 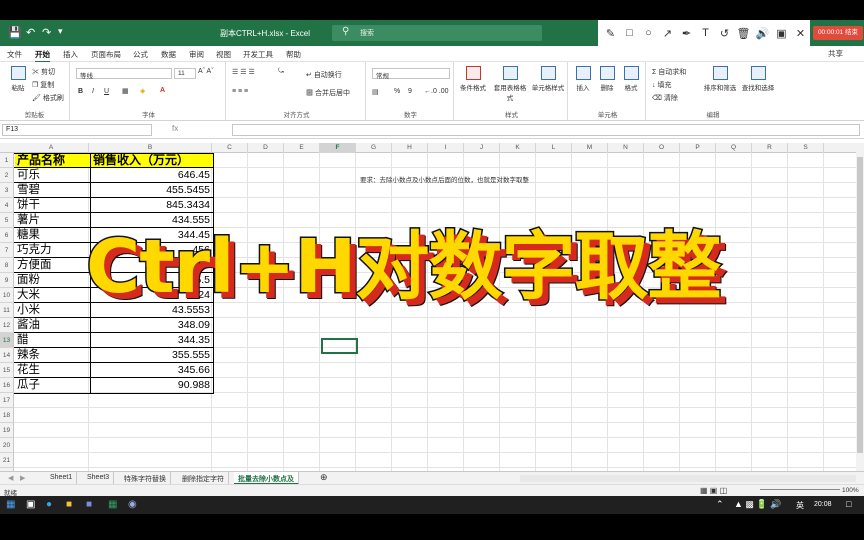 What do you see at coordinates (590, 148) in the screenshot?
I see `column-header-m: M` at bounding box center [590, 148].